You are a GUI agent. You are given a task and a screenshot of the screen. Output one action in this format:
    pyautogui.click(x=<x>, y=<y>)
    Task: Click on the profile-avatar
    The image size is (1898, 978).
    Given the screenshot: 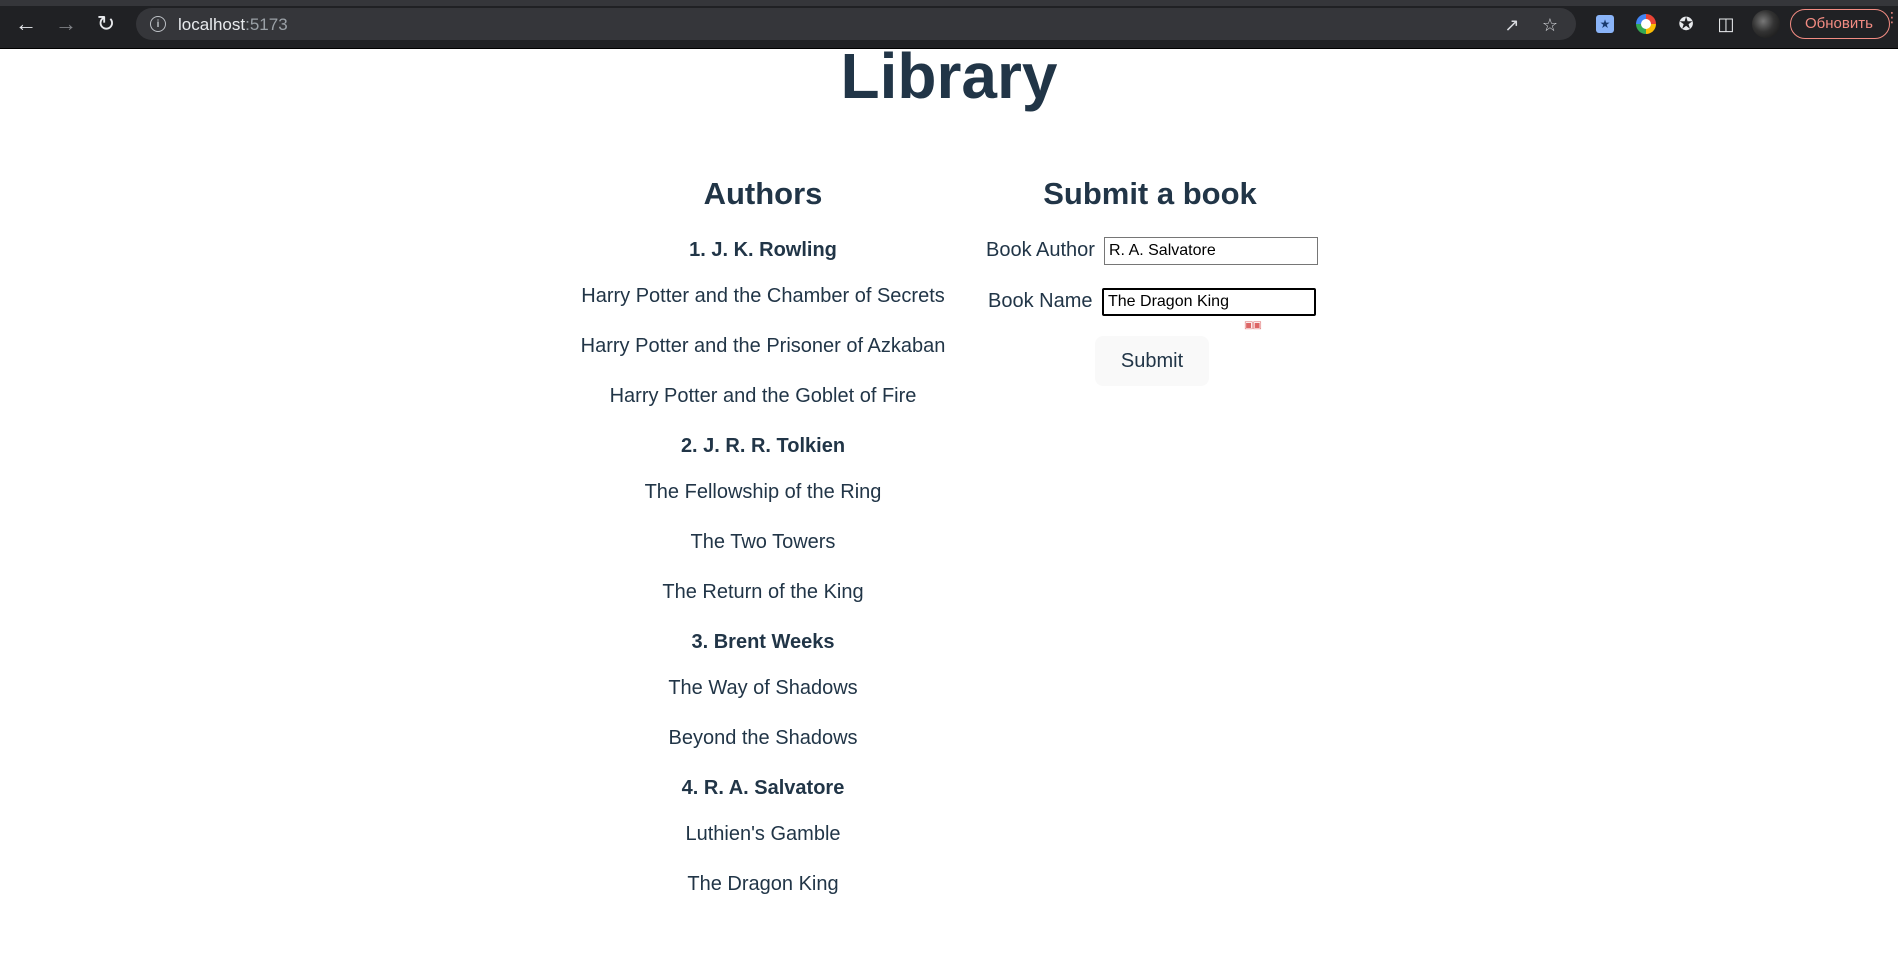 What is the action you would take?
    pyautogui.click(x=1766, y=24)
    